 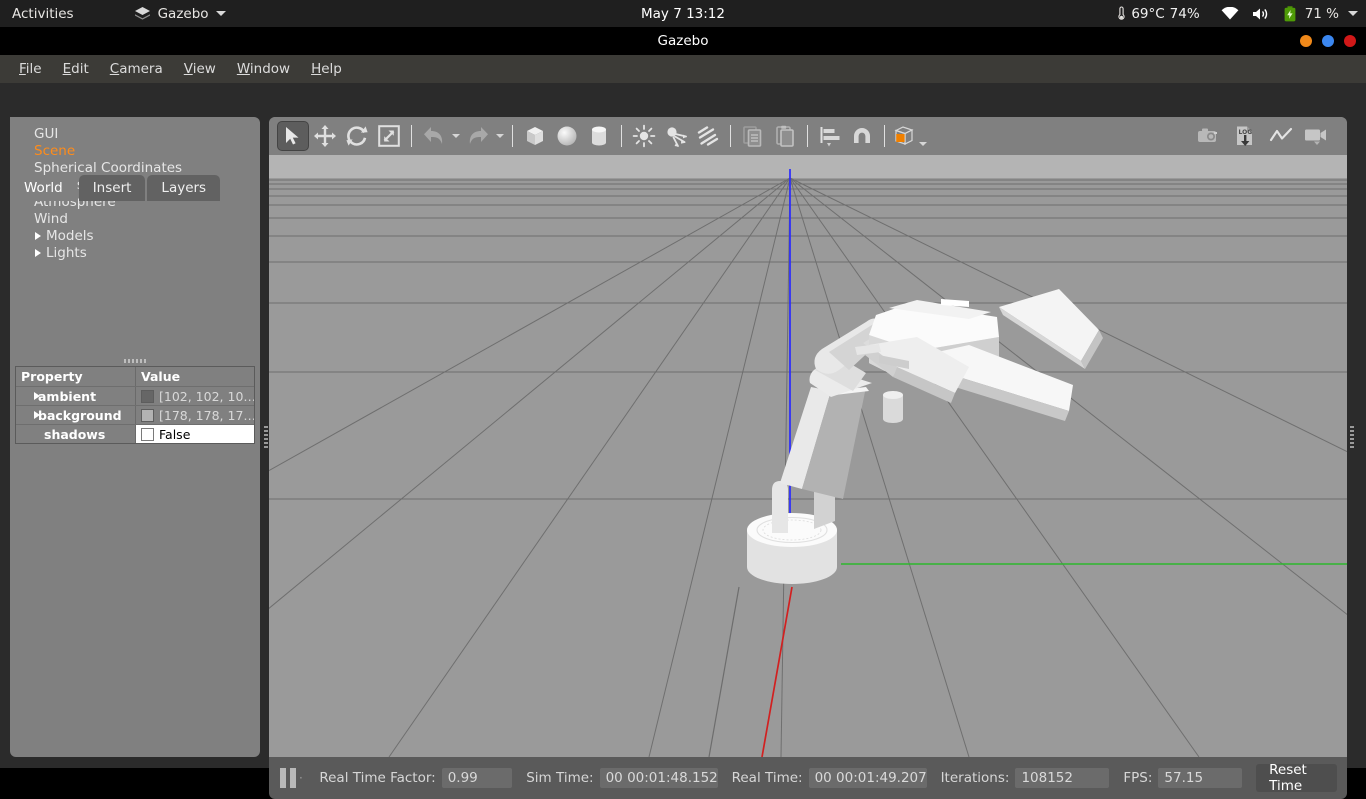 What do you see at coordinates (265, 437) in the screenshot?
I see `left-vertical-splitter` at bounding box center [265, 437].